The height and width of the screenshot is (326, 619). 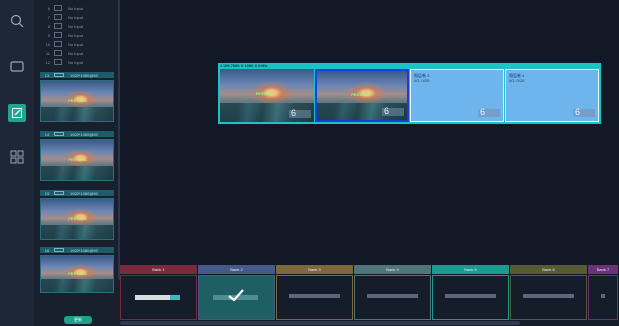 What do you see at coordinates (175, 297) in the screenshot?
I see `progress-fill` at bounding box center [175, 297].